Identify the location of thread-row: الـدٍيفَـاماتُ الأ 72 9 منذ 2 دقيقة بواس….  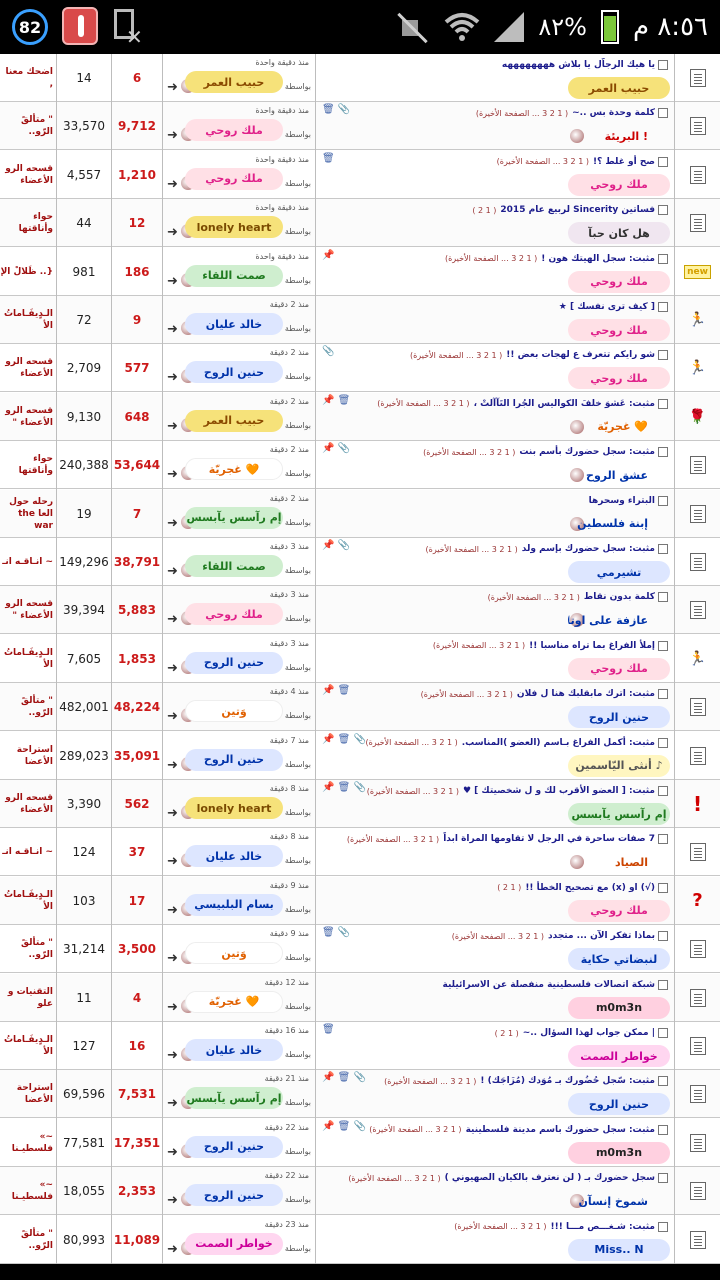
(360, 320).